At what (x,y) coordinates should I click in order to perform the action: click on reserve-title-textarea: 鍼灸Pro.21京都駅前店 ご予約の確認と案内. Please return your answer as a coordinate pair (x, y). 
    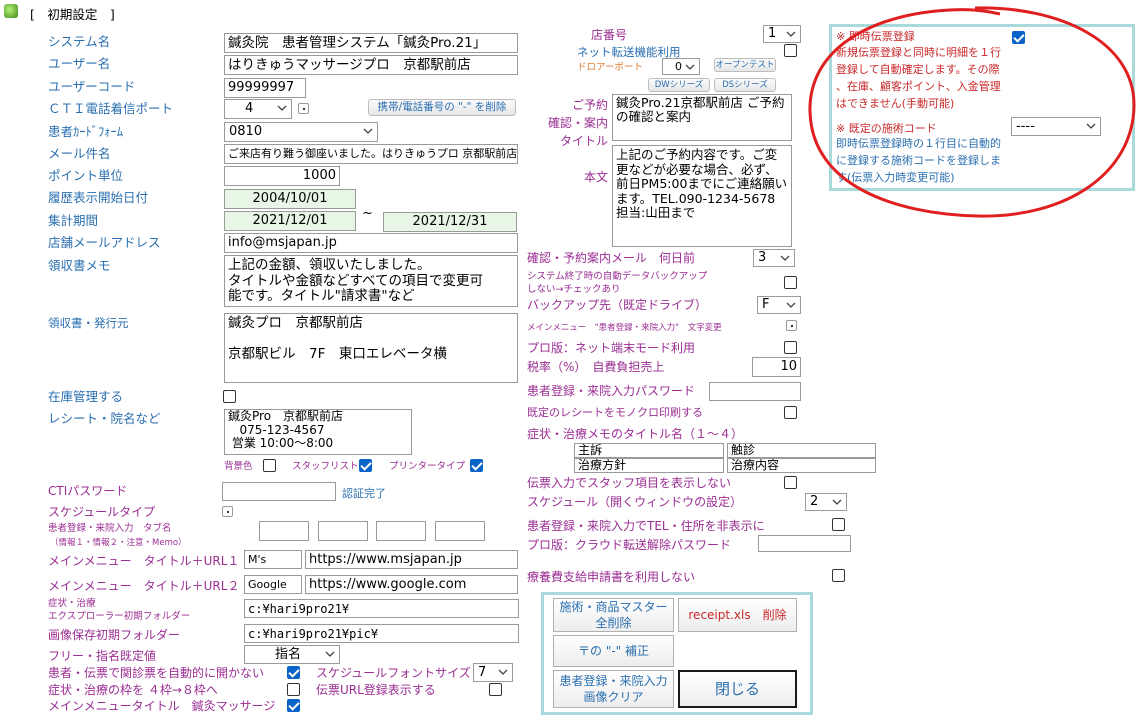
    Looking at the image, I should click on (702, 117).